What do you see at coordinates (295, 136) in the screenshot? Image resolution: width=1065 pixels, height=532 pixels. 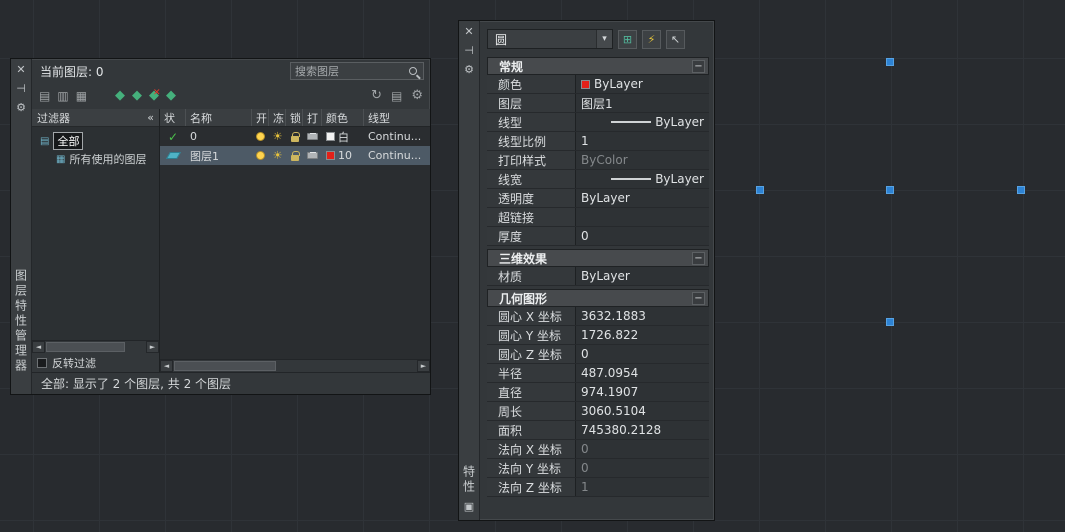 I see `lock-icon` at bounding box center [295, 136].